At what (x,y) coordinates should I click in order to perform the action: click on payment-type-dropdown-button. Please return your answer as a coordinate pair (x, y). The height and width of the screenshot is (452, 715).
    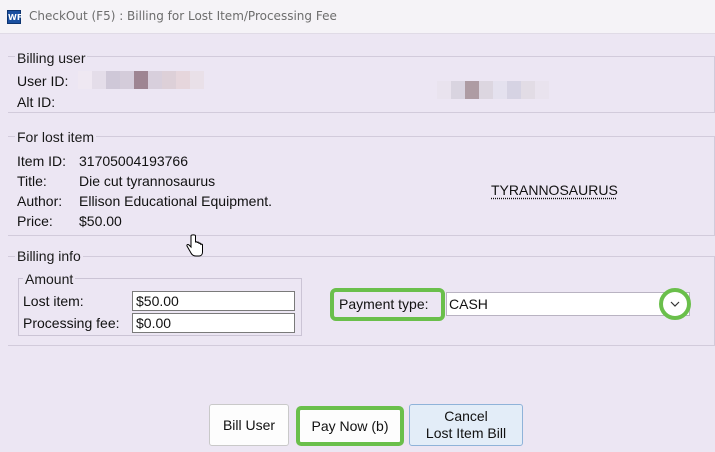
    Looking at the image, I should click on (675, 304).